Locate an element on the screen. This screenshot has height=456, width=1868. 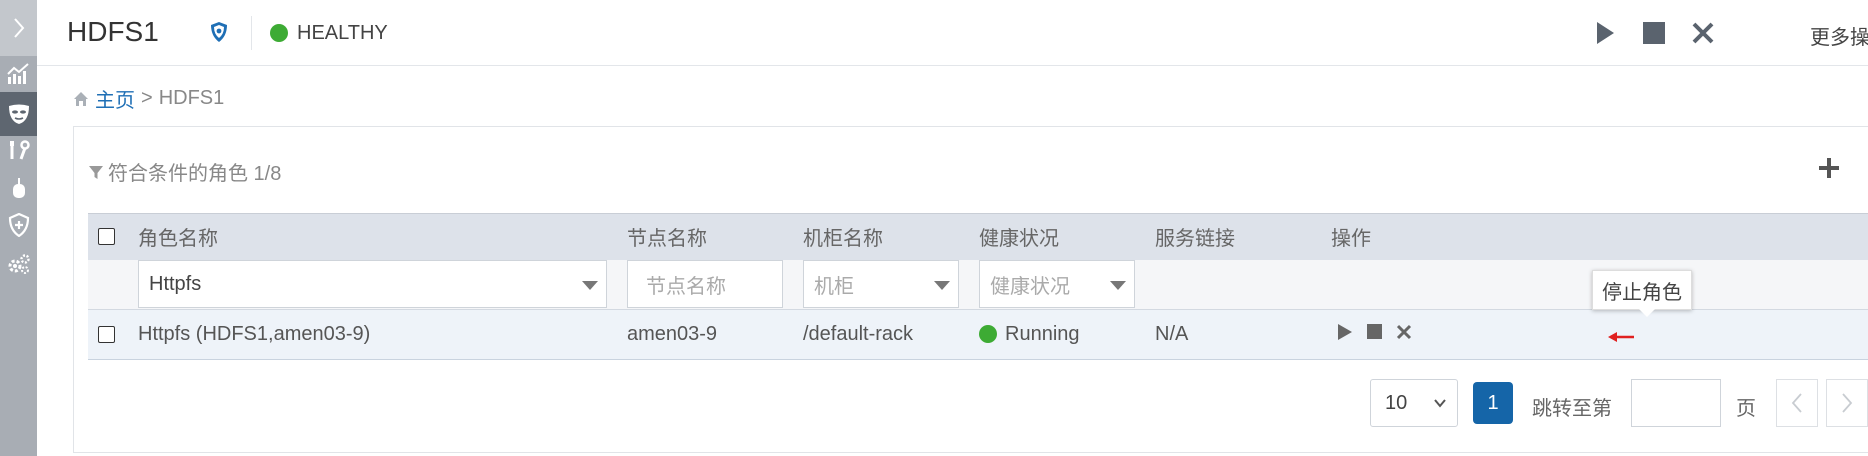
shield-plus-icon is located at coordinates (18, 225).